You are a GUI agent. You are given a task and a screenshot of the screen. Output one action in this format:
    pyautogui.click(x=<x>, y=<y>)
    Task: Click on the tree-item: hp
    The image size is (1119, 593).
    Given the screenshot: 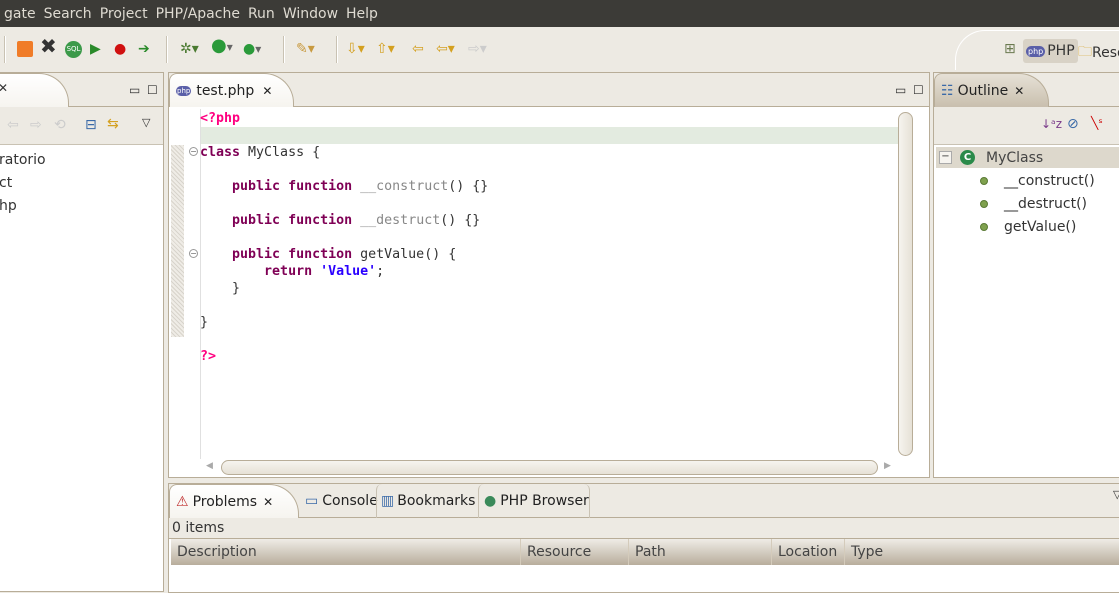 What is the action you would take?
    pyautogui.click(x=23, y=206)
    